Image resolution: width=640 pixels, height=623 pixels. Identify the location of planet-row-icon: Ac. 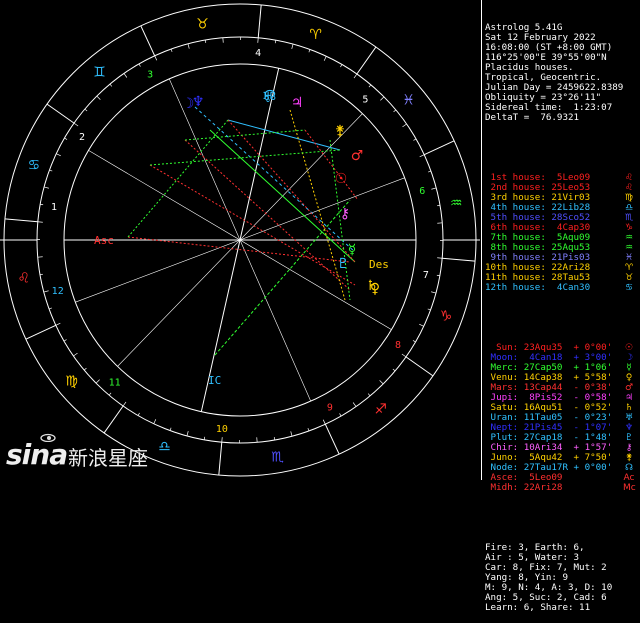
(629, 478).